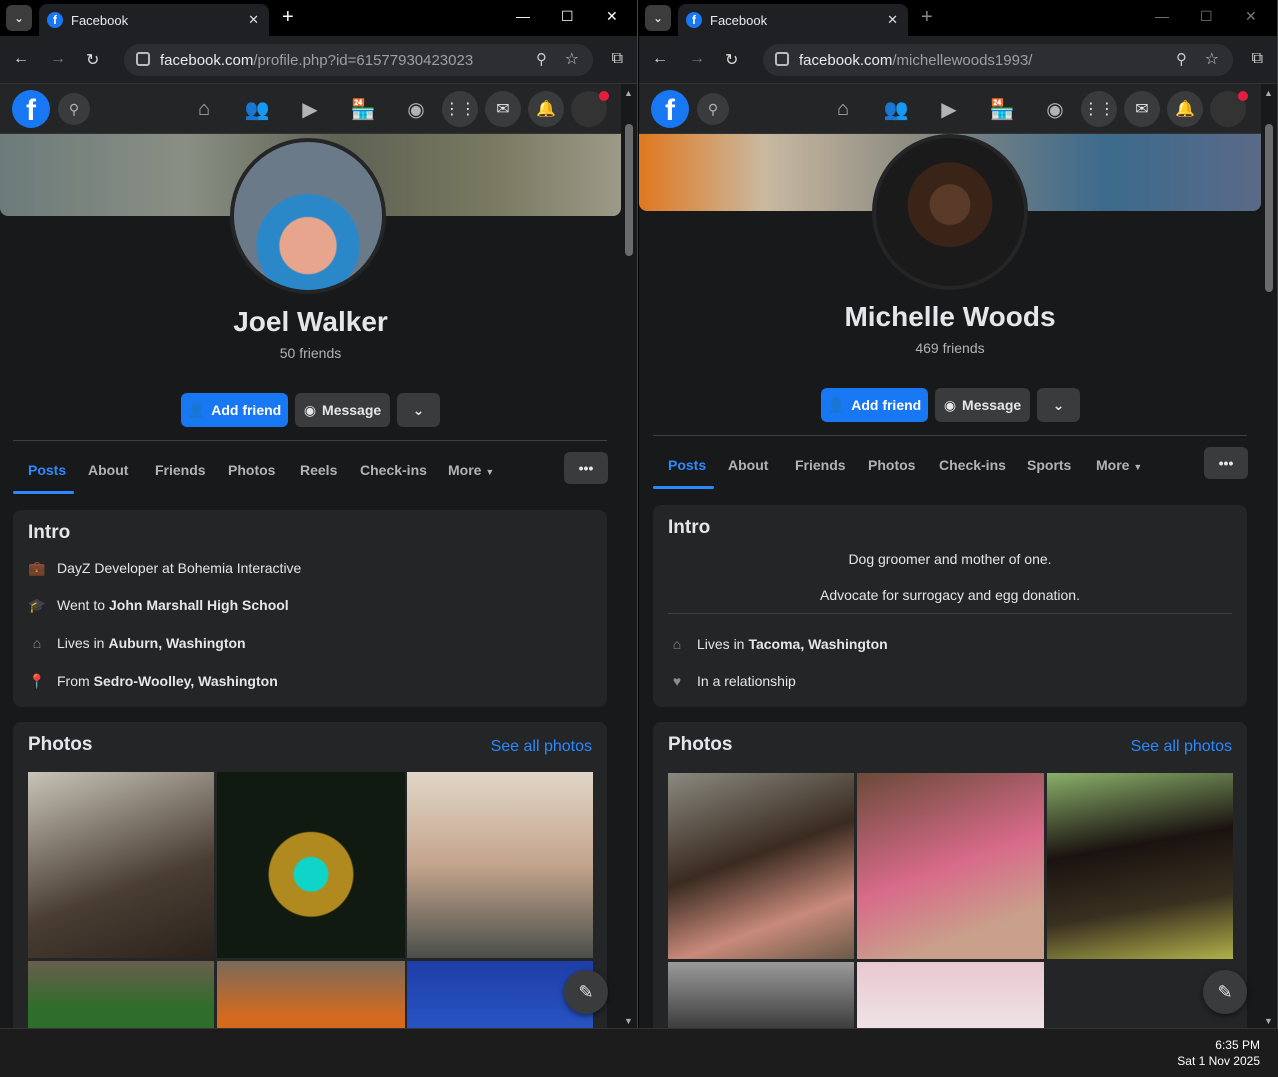  Describe the element at coordinates (612, 16) in the screenshot. I see `close-window-button: ✕` at that location.